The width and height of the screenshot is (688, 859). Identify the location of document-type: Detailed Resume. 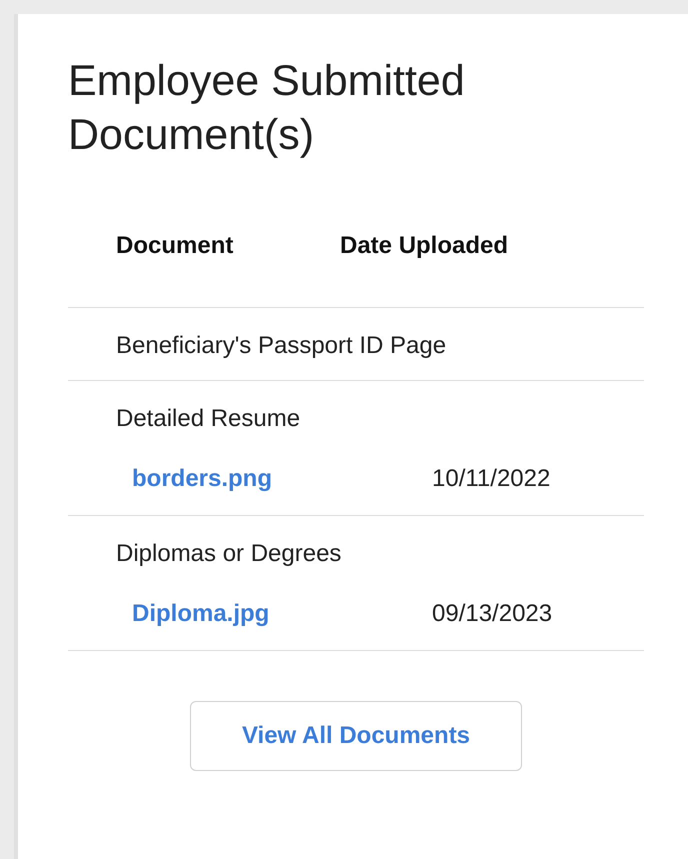
(208, 419).